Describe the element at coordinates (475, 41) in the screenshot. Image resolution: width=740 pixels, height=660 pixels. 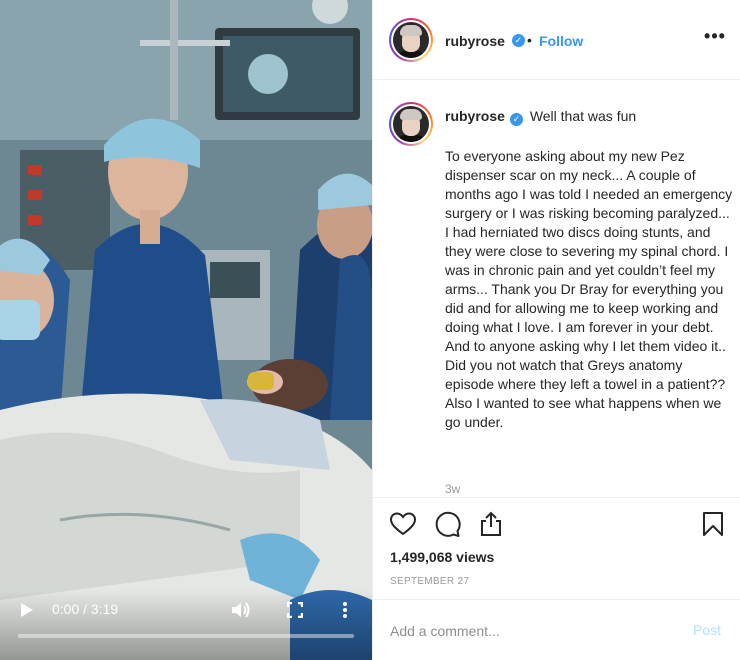
I see `header-username: rubyrose` at that location.